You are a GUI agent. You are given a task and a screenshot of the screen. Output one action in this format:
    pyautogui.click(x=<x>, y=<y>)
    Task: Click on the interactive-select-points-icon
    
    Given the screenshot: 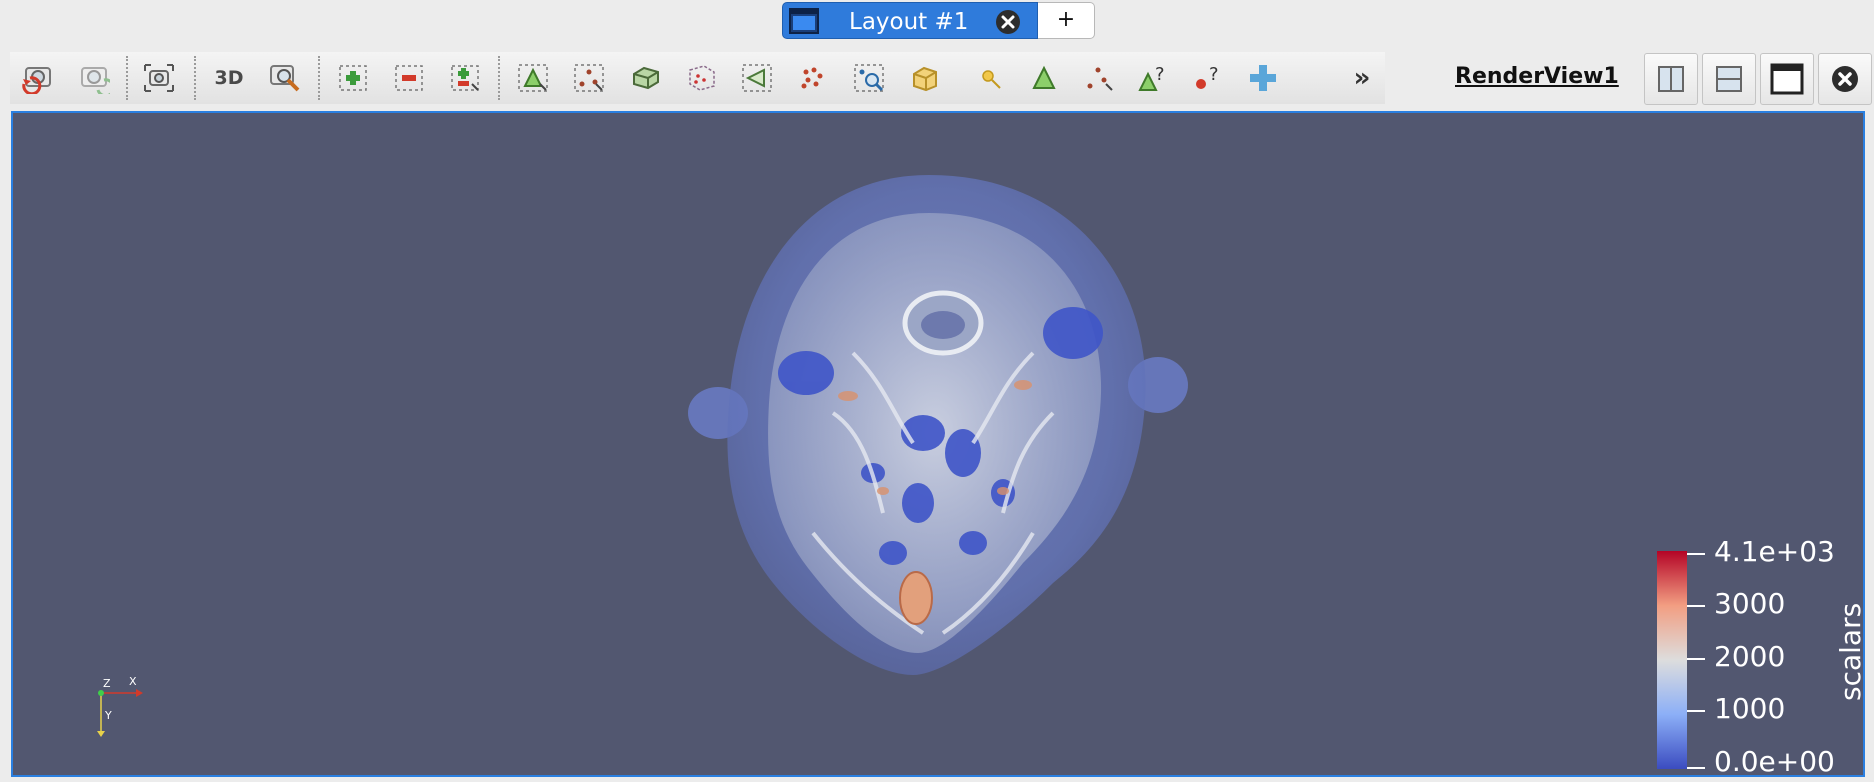 What is the action you would take?
    pyautogui.click(x=869, y=78)
    